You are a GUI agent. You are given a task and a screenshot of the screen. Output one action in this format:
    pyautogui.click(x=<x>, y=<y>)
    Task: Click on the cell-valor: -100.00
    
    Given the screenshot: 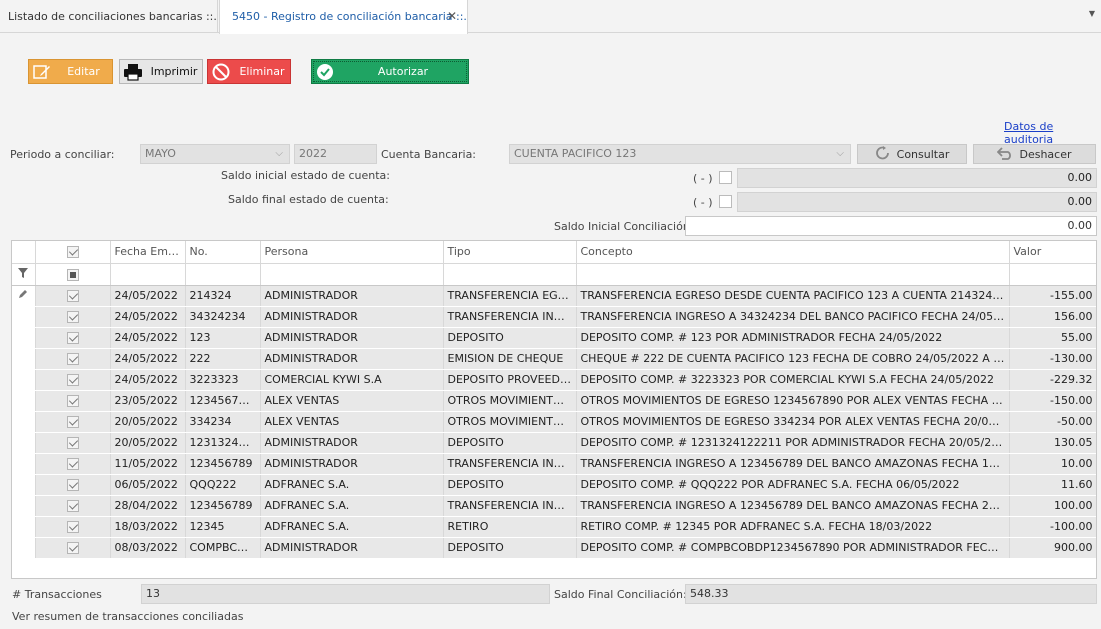 What is the action you would take?
    pyautogui.click(x=1052, y=527)
    